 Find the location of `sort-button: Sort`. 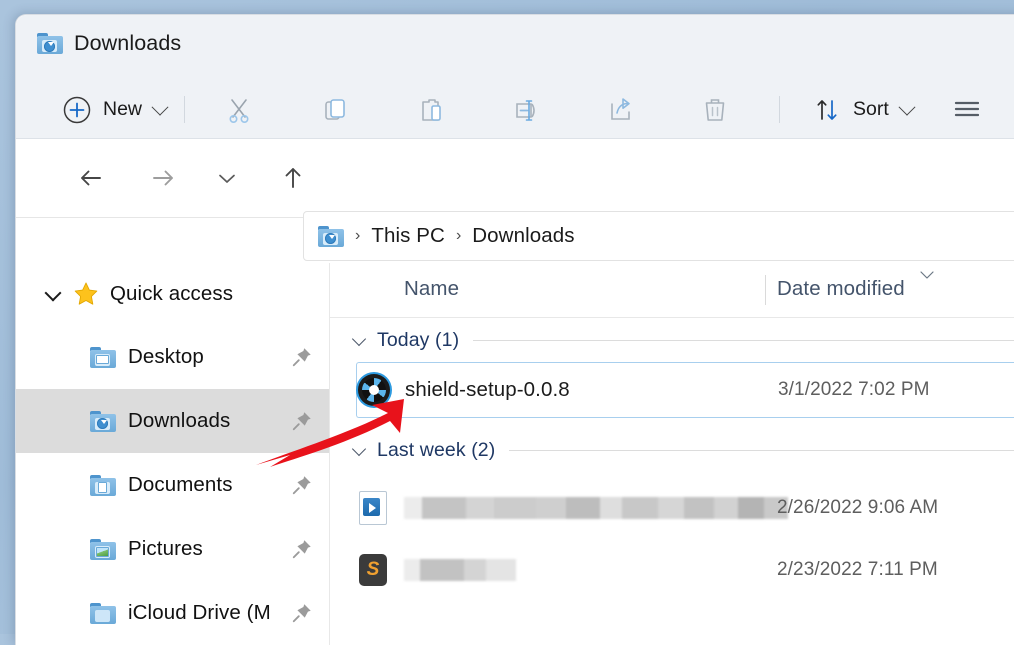

sort-button: Sort is located at coordinates (862, 110).